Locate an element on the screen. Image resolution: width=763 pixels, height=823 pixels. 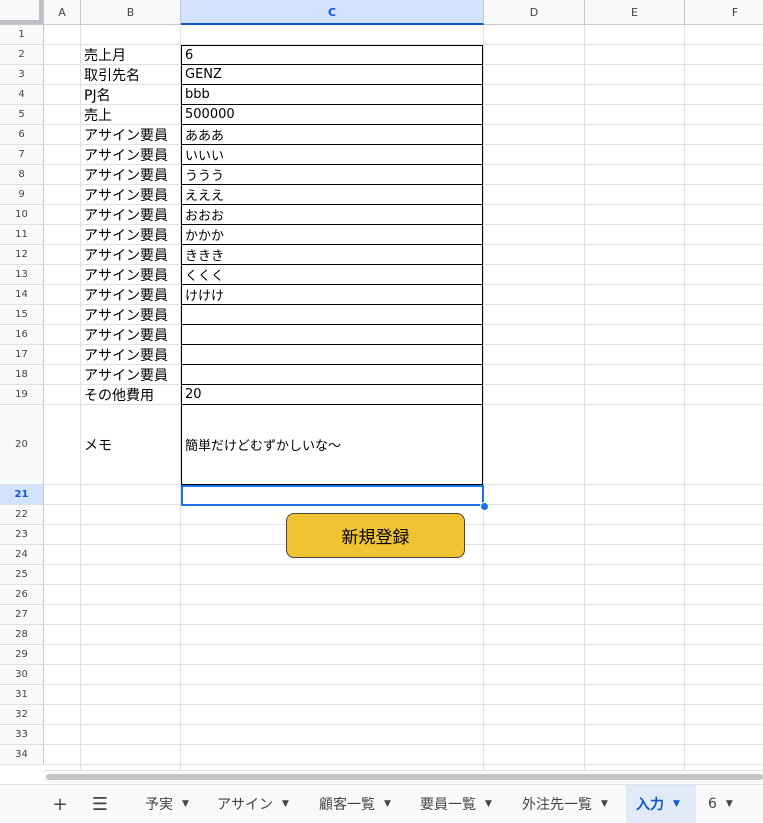
form-value-cell: 500000 is located at coordinates (332, 115).